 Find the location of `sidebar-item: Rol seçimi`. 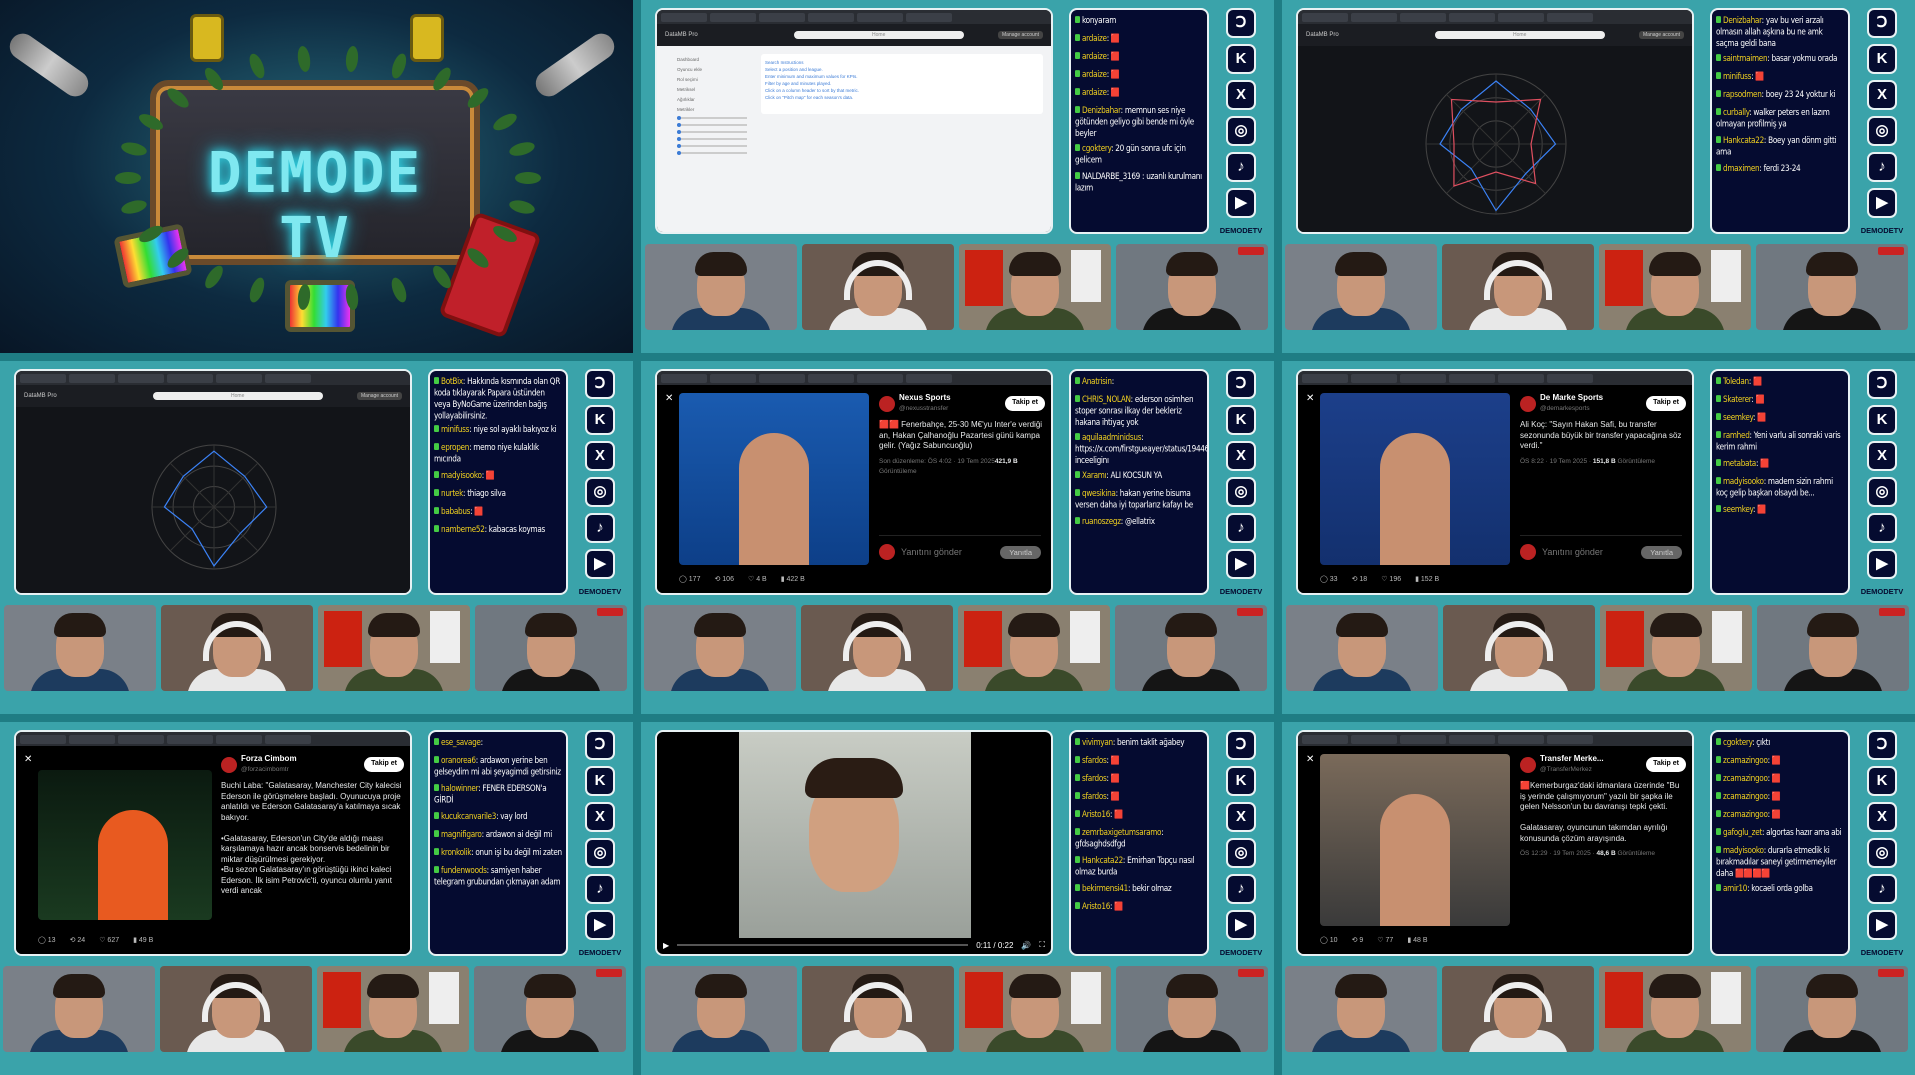

sidebar-item: Rol seçimi is located at coordinates (712, 79).